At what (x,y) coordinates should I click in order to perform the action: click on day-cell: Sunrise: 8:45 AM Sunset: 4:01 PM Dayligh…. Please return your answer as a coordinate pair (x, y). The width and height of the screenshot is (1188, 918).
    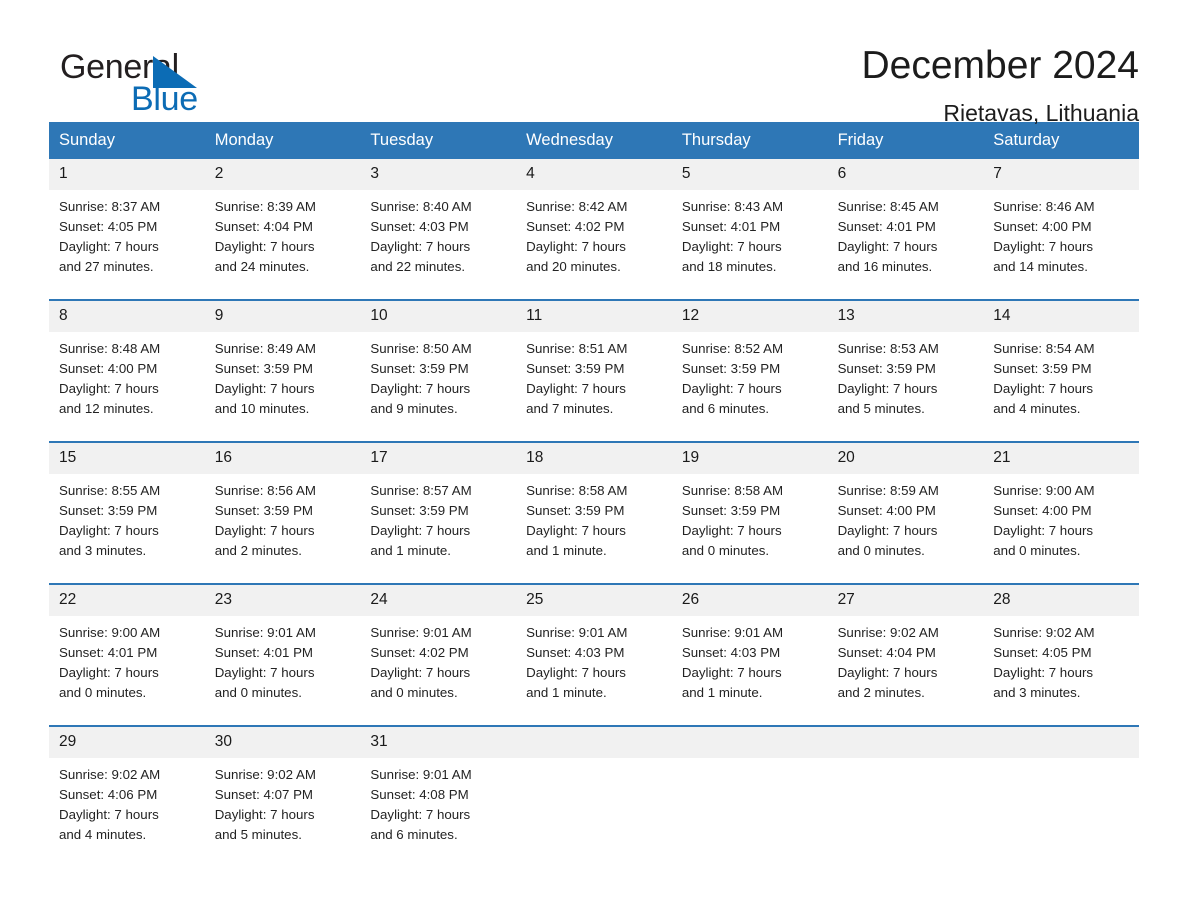
    Looking at the image, I should click on (906, 233).